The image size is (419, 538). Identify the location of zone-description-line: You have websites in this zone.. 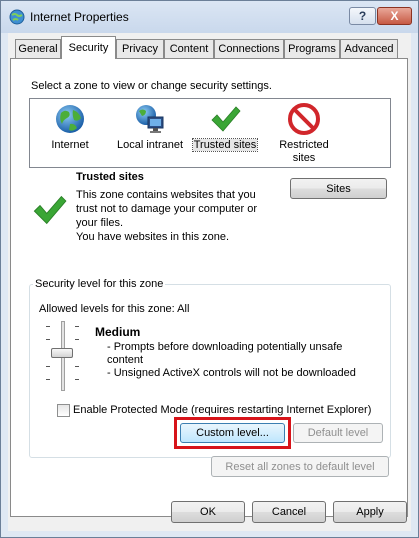
(153, 237).